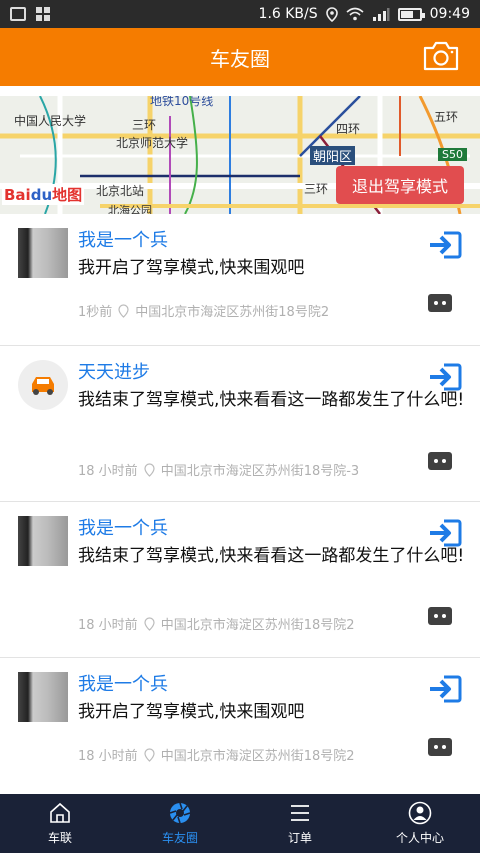  I want to click on battery-icon, so click(411, 14).